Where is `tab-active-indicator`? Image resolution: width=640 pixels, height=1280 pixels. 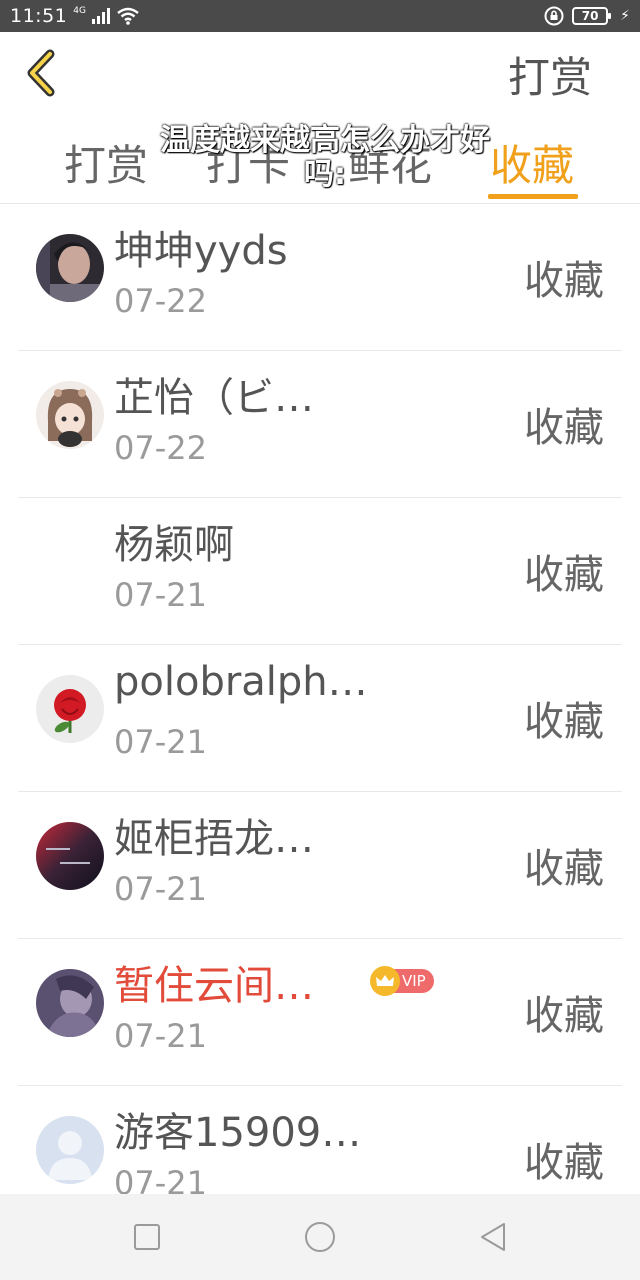
tab-active-indicator is located at coordinates (533, 196).